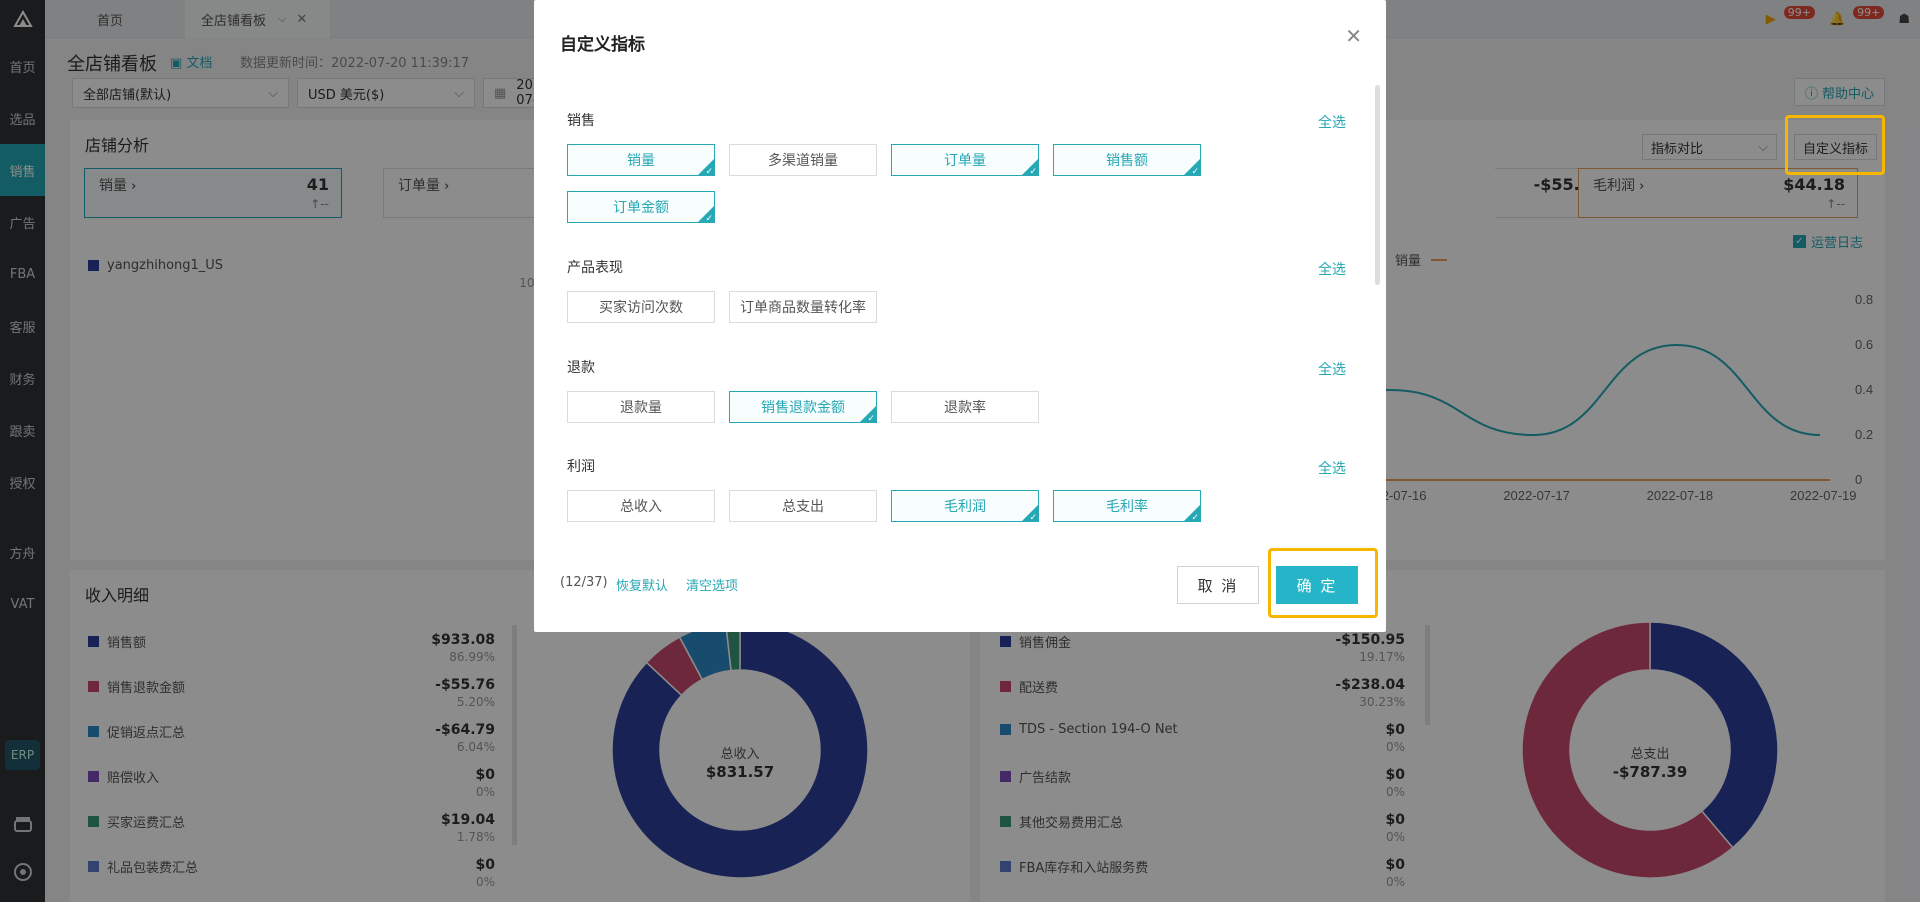  I want to click on metric-option: 买家访问次数, so click(641, 307).